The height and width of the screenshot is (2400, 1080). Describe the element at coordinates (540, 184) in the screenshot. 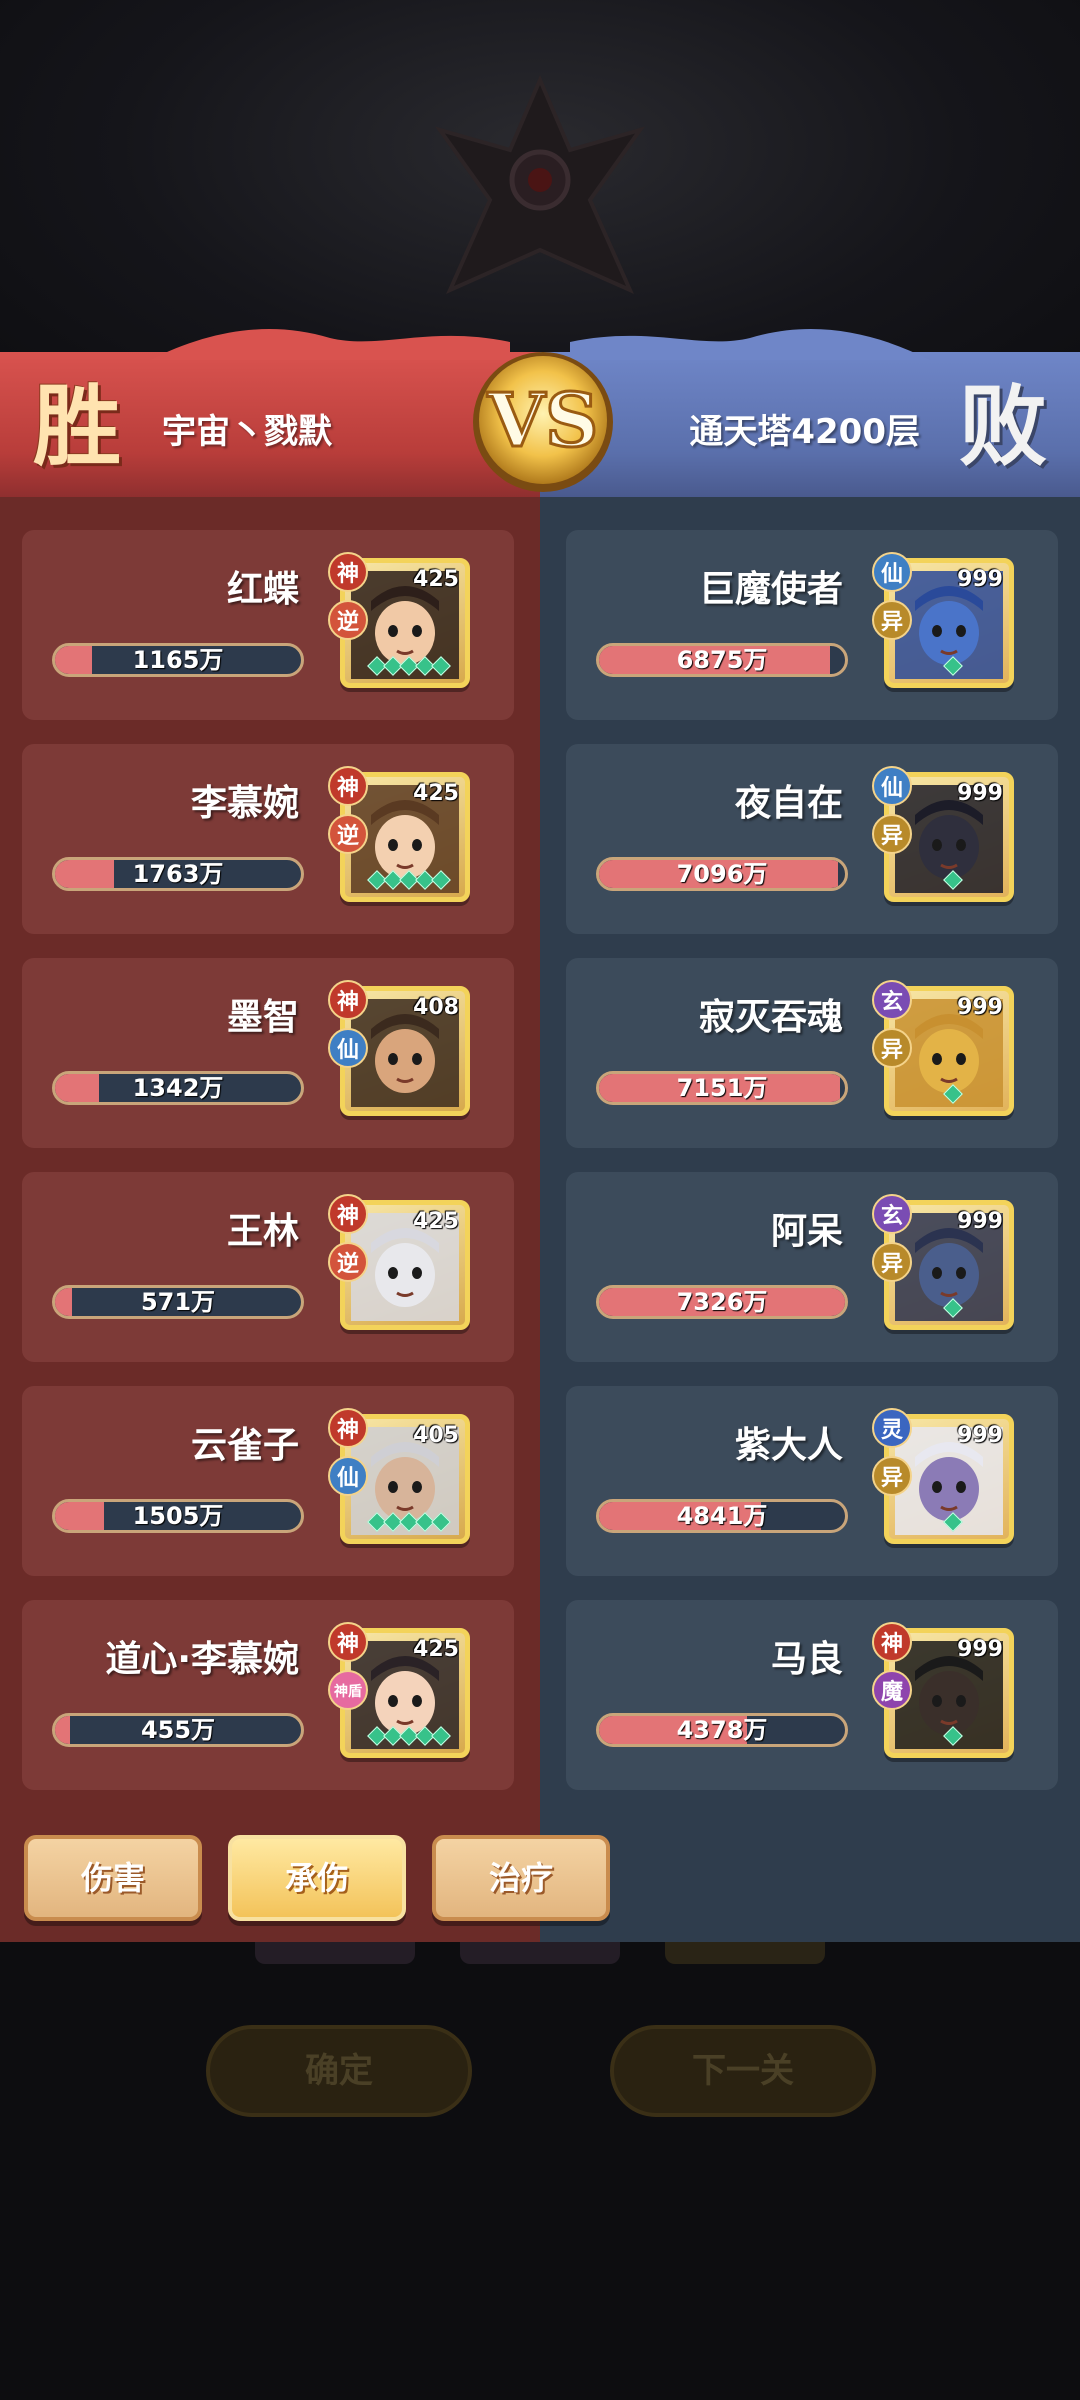

I see `tower-emblem-icon` at that location.